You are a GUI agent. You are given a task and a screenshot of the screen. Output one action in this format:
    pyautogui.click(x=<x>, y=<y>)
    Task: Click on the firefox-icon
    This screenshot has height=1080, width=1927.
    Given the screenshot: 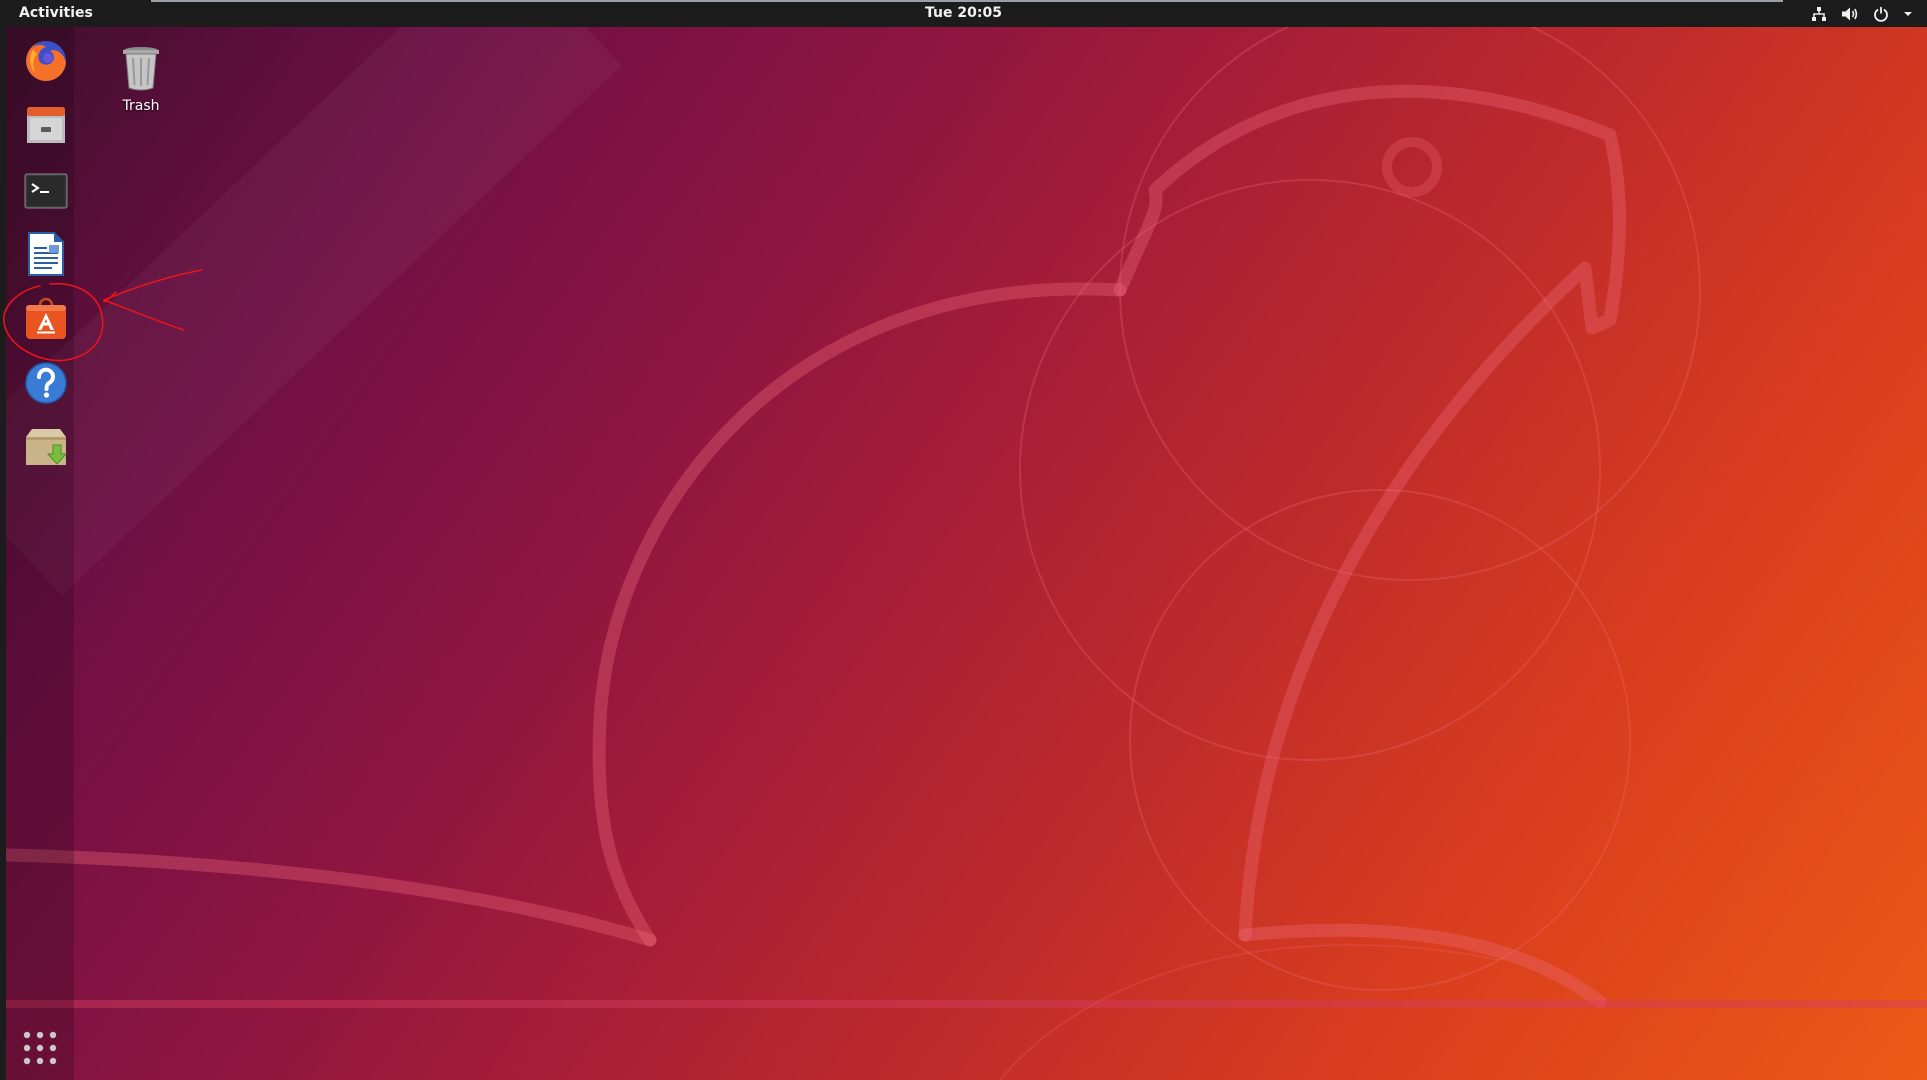 What is the action you would take?
    pyautogui.click(x=46, y=61)
    